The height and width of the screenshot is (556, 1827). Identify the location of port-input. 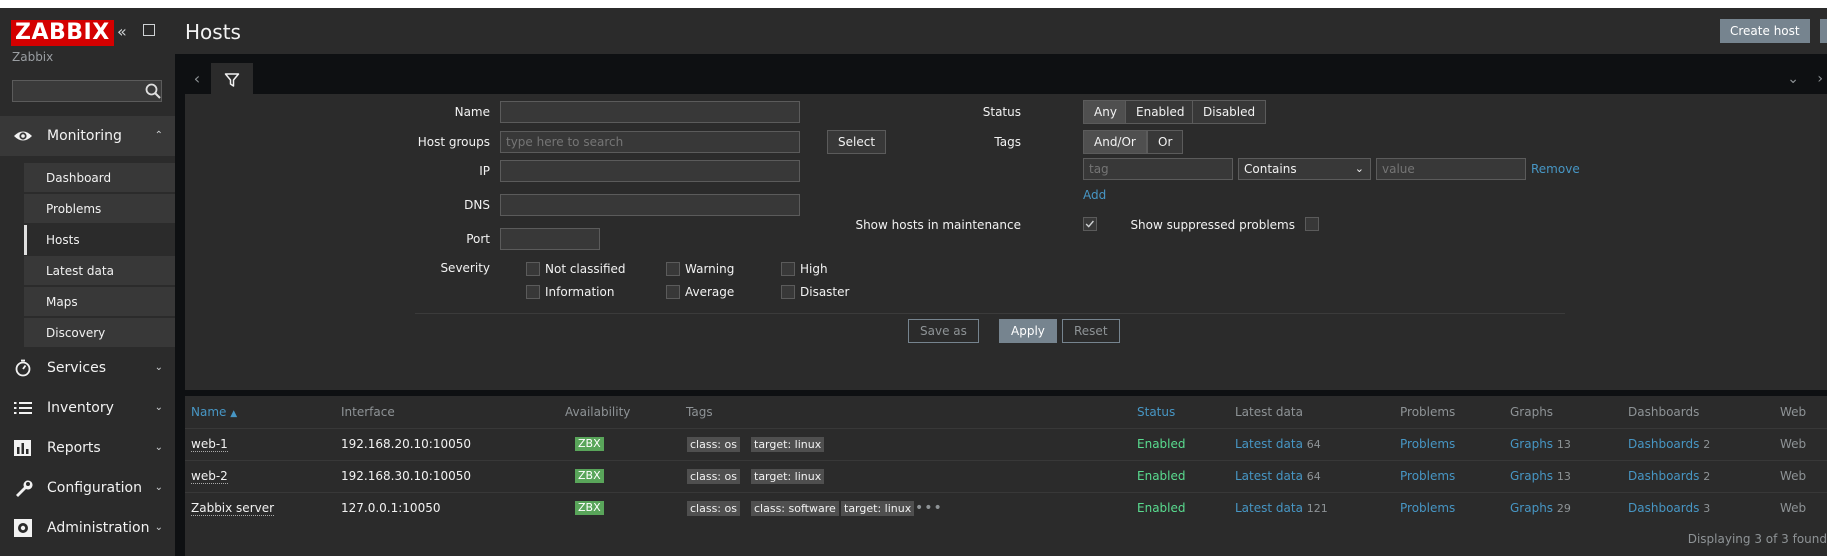
(550, 239).